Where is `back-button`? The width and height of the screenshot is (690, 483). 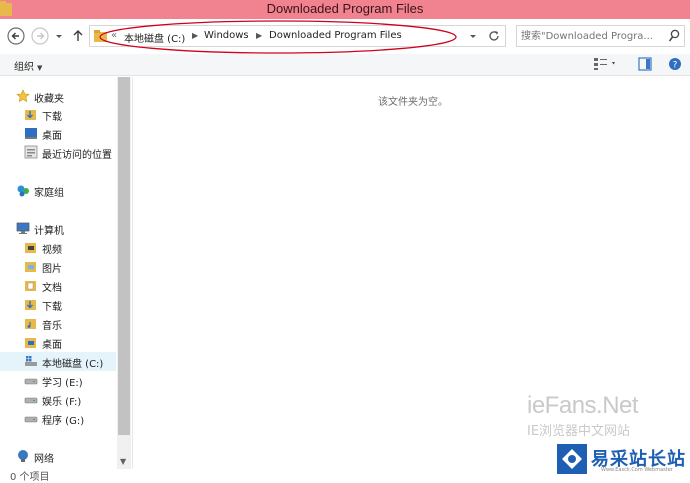
back-button is located at coordinates (16, 36).